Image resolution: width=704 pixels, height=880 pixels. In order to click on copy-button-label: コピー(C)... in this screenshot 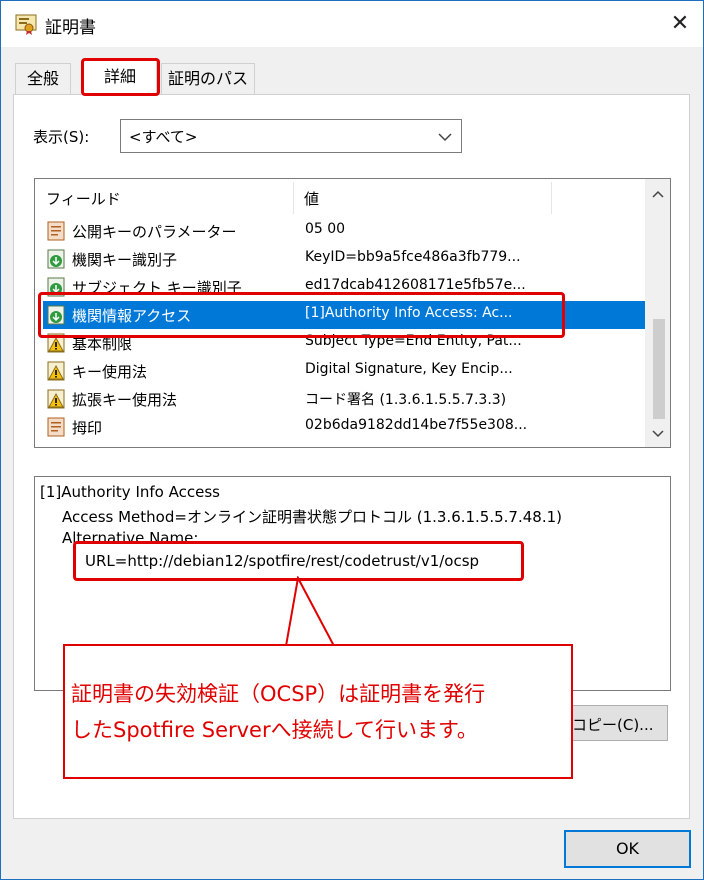, I will do `click(613, 725)`.